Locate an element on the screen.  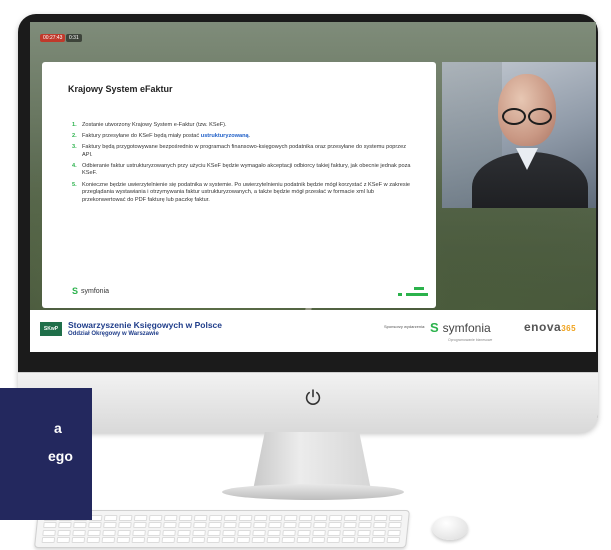
symfonia-logo: S symfonia is located at coordinates (460, 327).